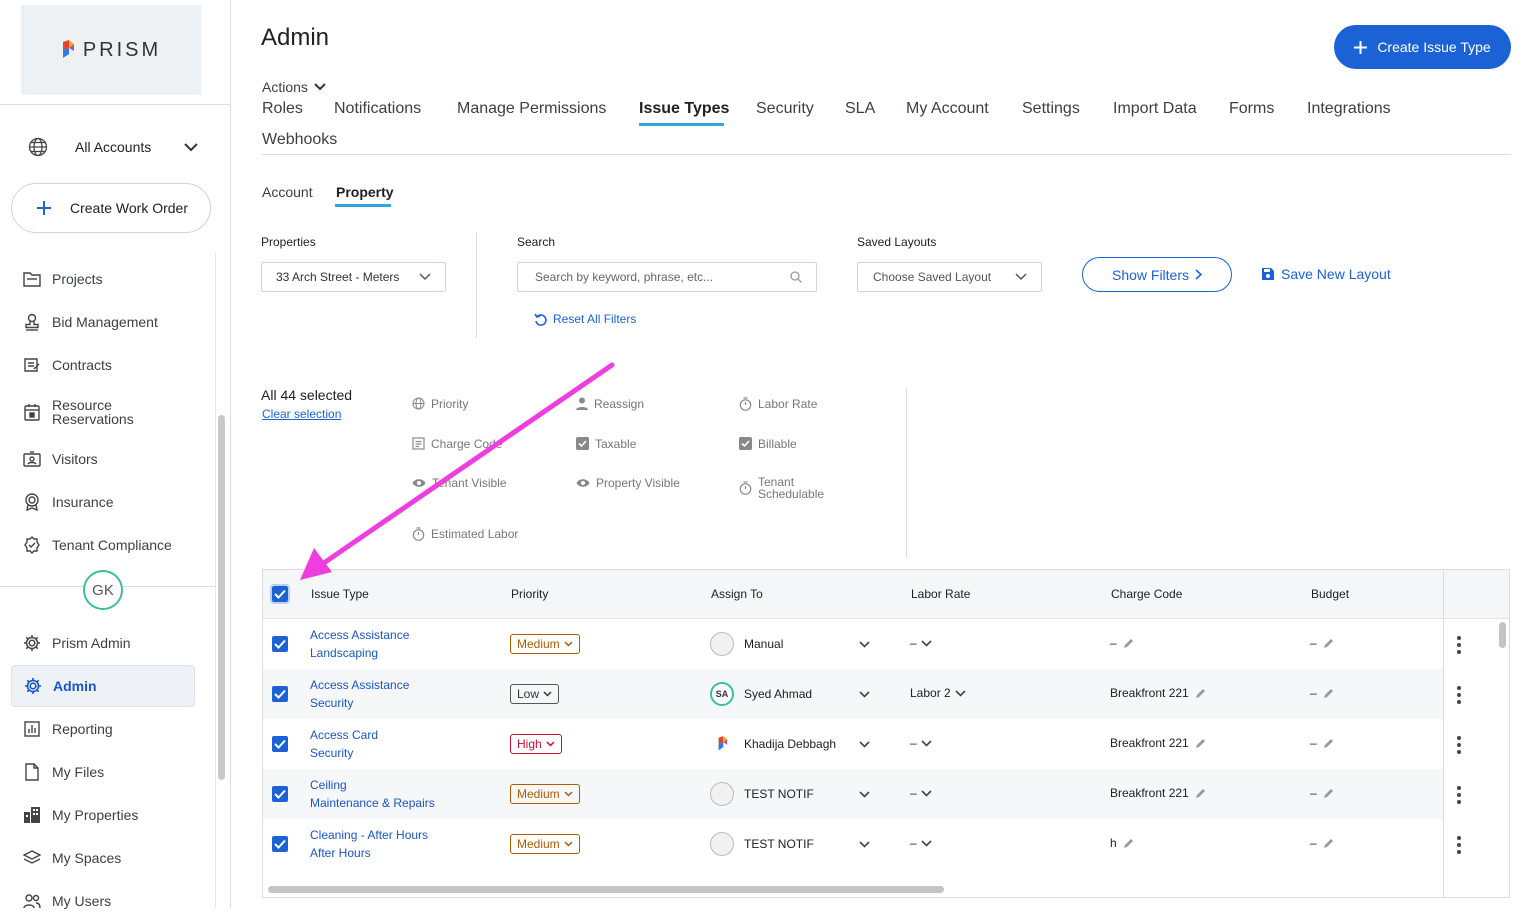 This screenshot has width=1534, height=922. What do you see at coordinates (103, 858) in the screenshot?
I see `nav-my-spaces: My Spaces` at bounding box center [103, 858].